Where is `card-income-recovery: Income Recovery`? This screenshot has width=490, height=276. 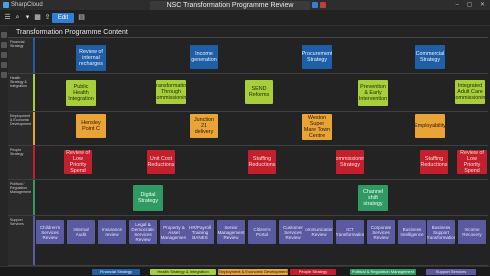
card-income-recovery: Income Recovery is located at coordinates (472, 232).